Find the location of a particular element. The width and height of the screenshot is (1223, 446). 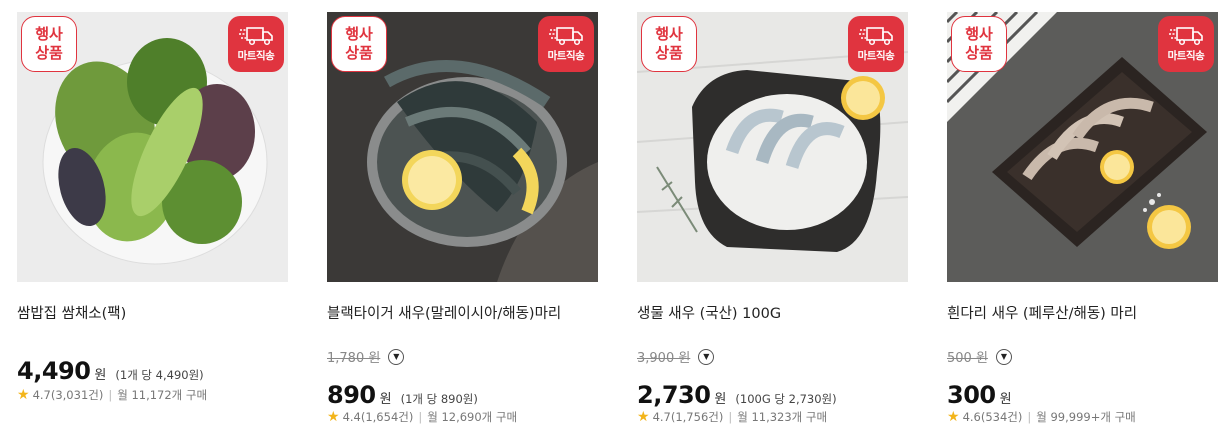

rating-row: ★ 4.6(534건) | 월 99,999+개 구매 is located at coordinates (1041, 417).